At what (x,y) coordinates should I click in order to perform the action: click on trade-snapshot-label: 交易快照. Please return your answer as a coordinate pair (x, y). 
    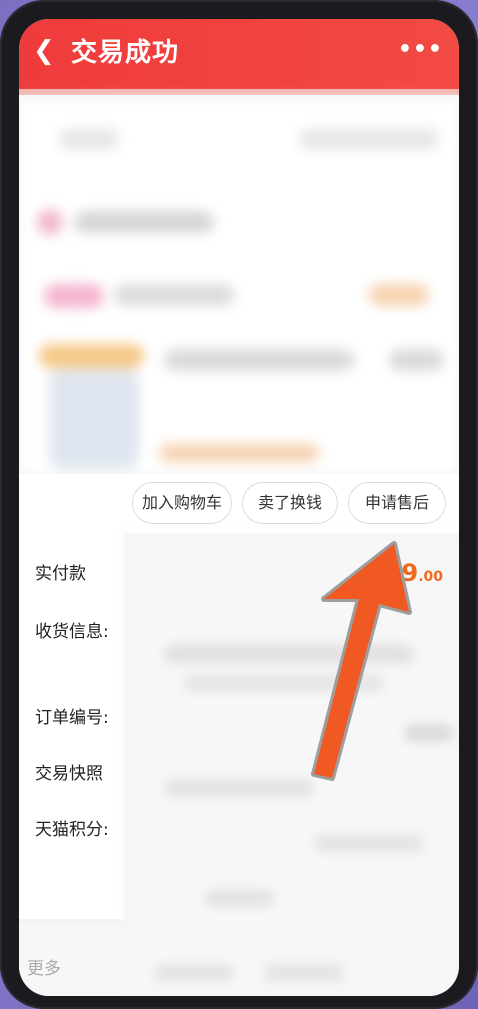
    Looking at the image, I should click on (69, 771).